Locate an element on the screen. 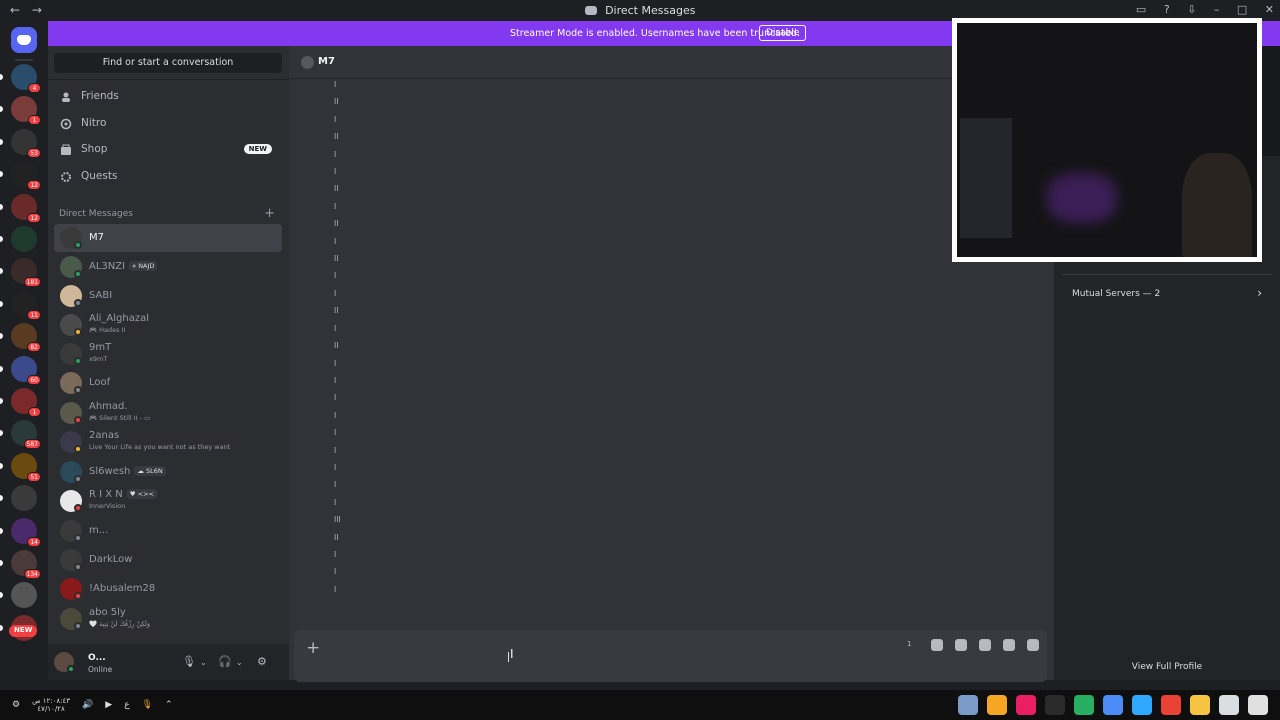 The width and height of the screenshot is (1280, 720). dm-item: SABI is located at coordinates (168, 296).